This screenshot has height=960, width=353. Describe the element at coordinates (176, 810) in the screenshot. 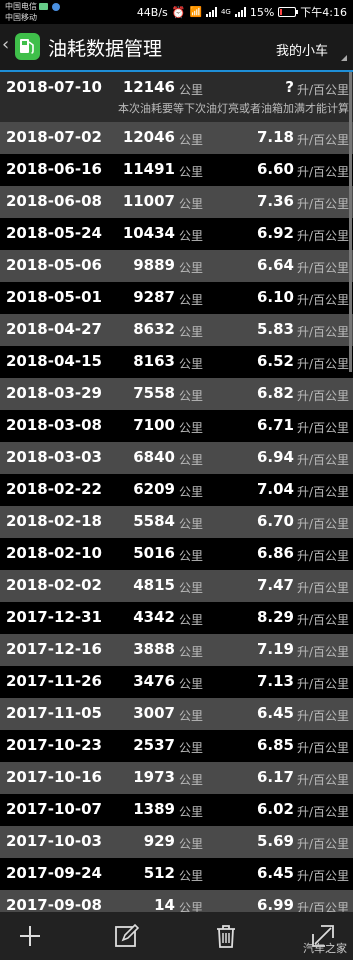

I see `list-item: 2017-10-07 1389 公里 6.02 升/百公里` at that location.